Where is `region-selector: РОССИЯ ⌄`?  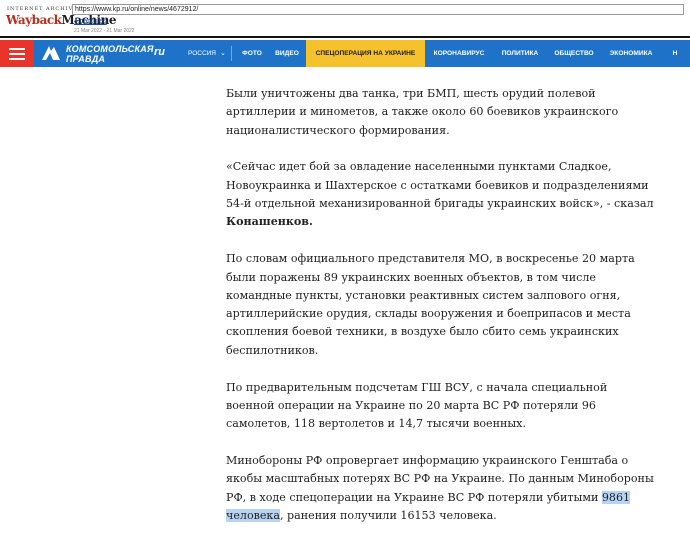 region-selector: РОССИЯ ⌄ is located at coordinates (207, 53).